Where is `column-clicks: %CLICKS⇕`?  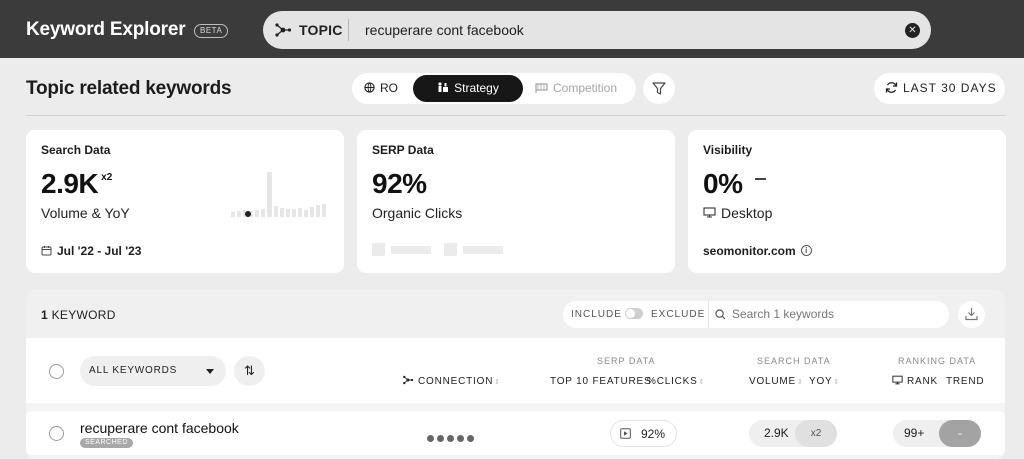
column-clicks: %CLICKS⇕ is located at coordinates (676, 381).